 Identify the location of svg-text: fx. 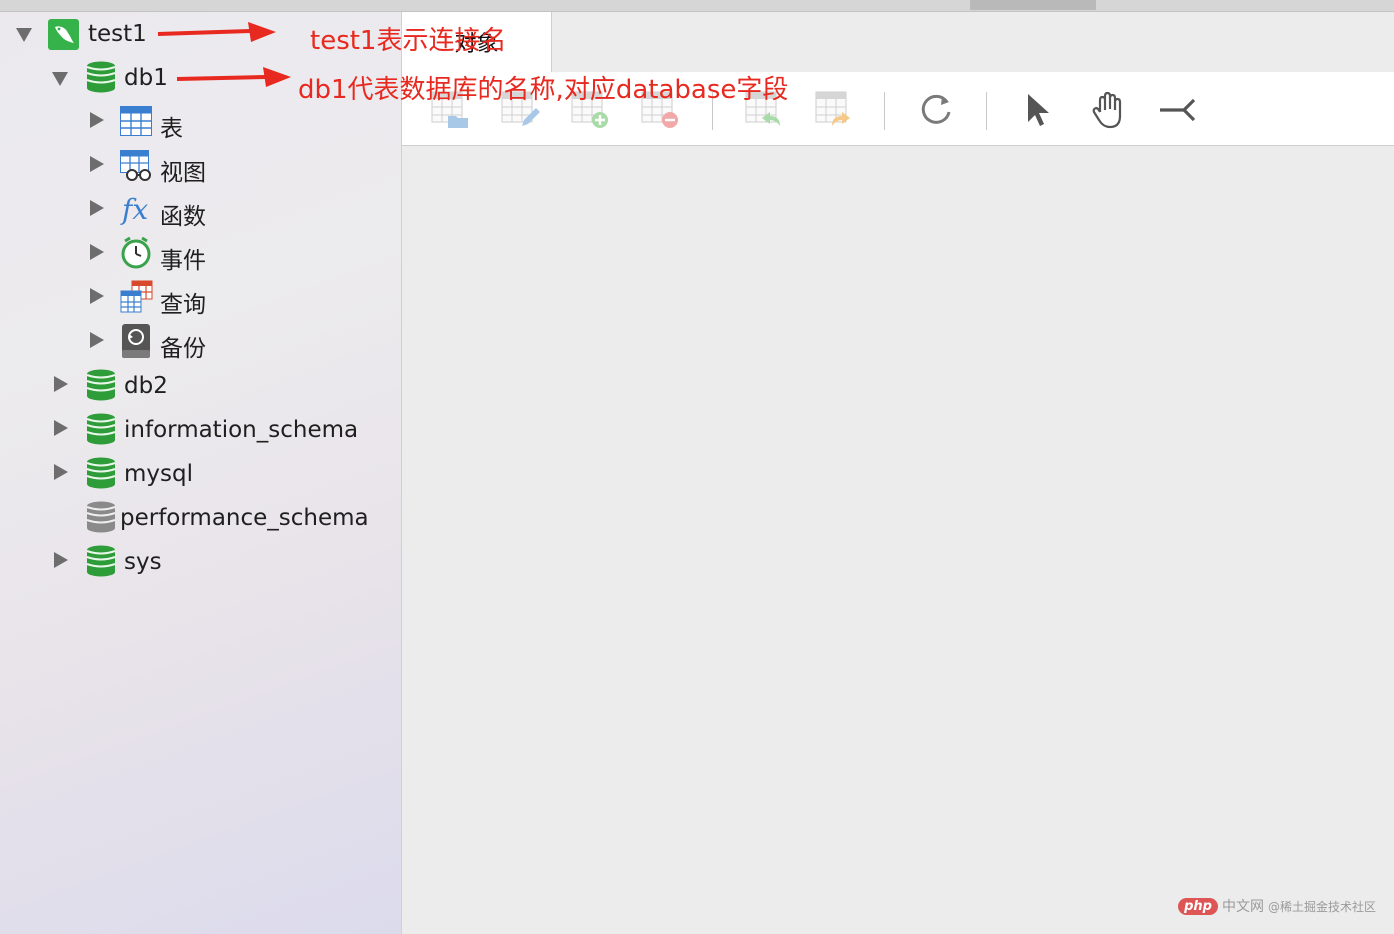
(134, 209).